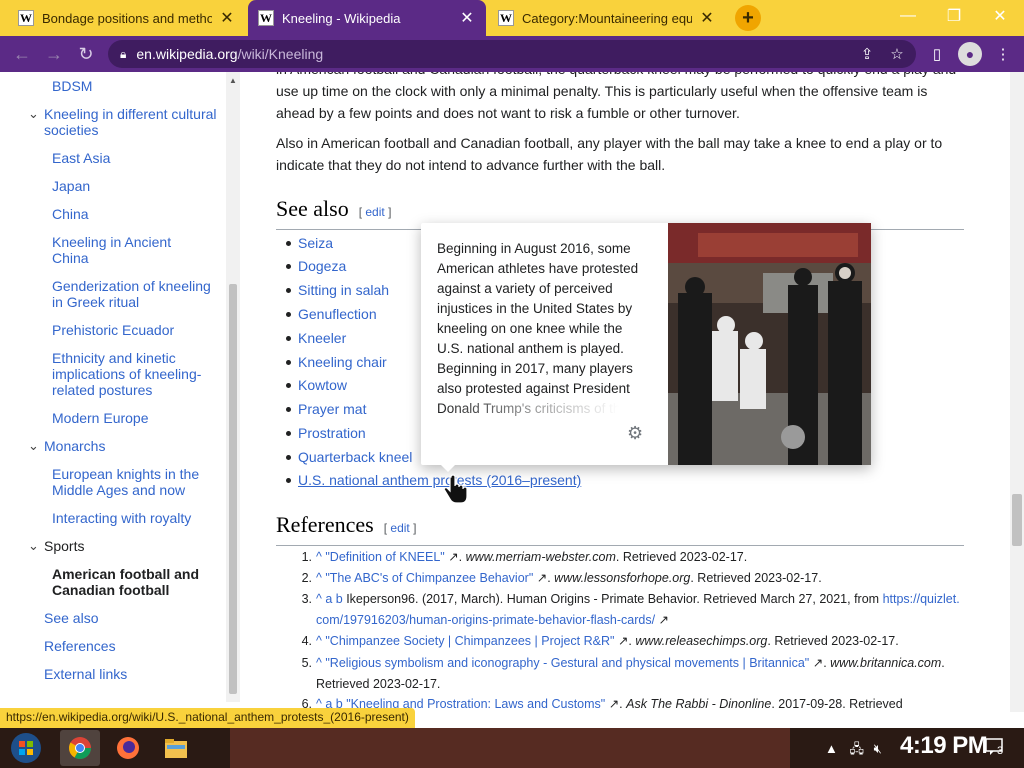  What do you see at coordinates (132, 646) in the screenshot?
I see `toc-item-references: References` at bounding box center [132, 646].